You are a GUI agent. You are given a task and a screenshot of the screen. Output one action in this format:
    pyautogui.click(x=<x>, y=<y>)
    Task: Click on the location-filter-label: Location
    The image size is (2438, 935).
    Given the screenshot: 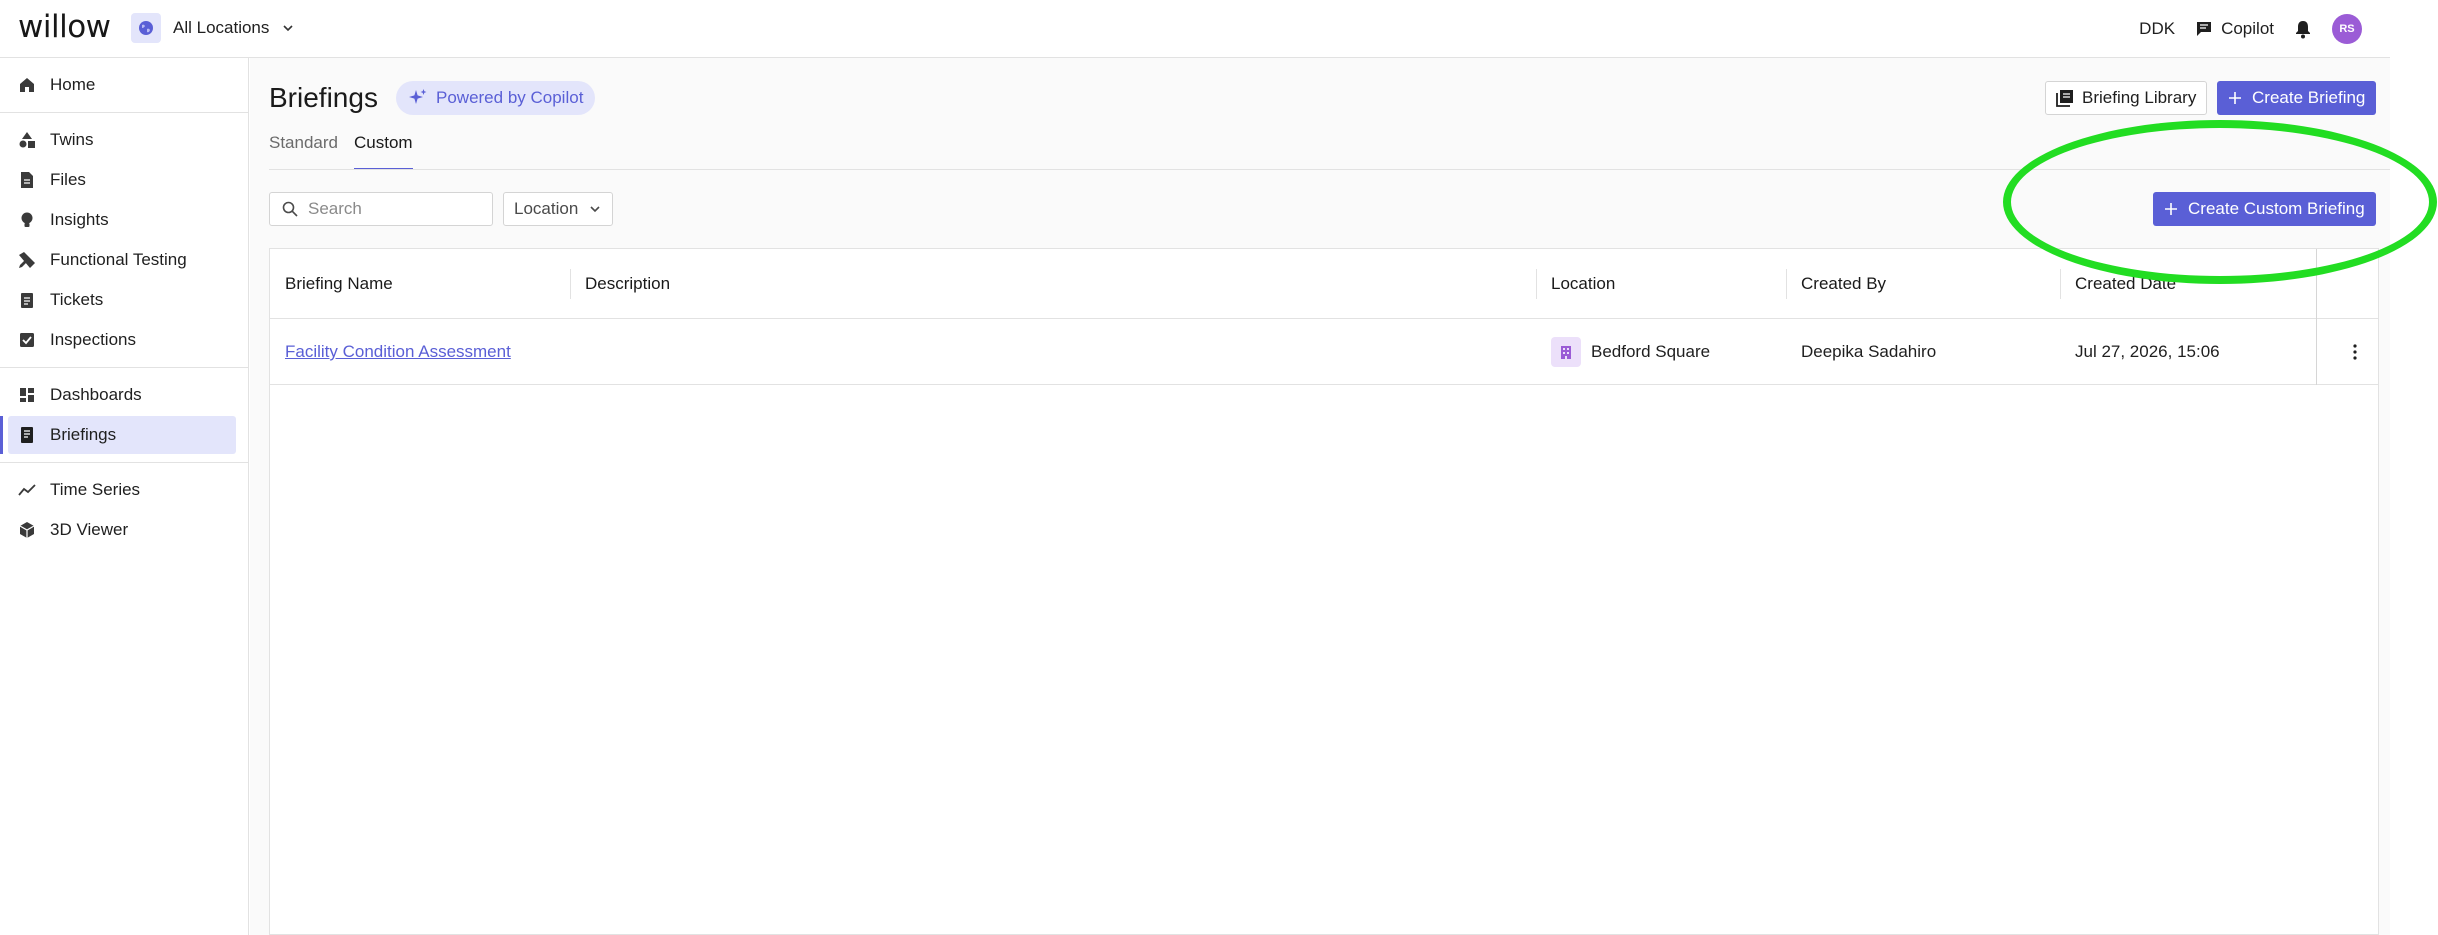 What is the action you would take?
    pyautogui.click(x=546, y=208)
    